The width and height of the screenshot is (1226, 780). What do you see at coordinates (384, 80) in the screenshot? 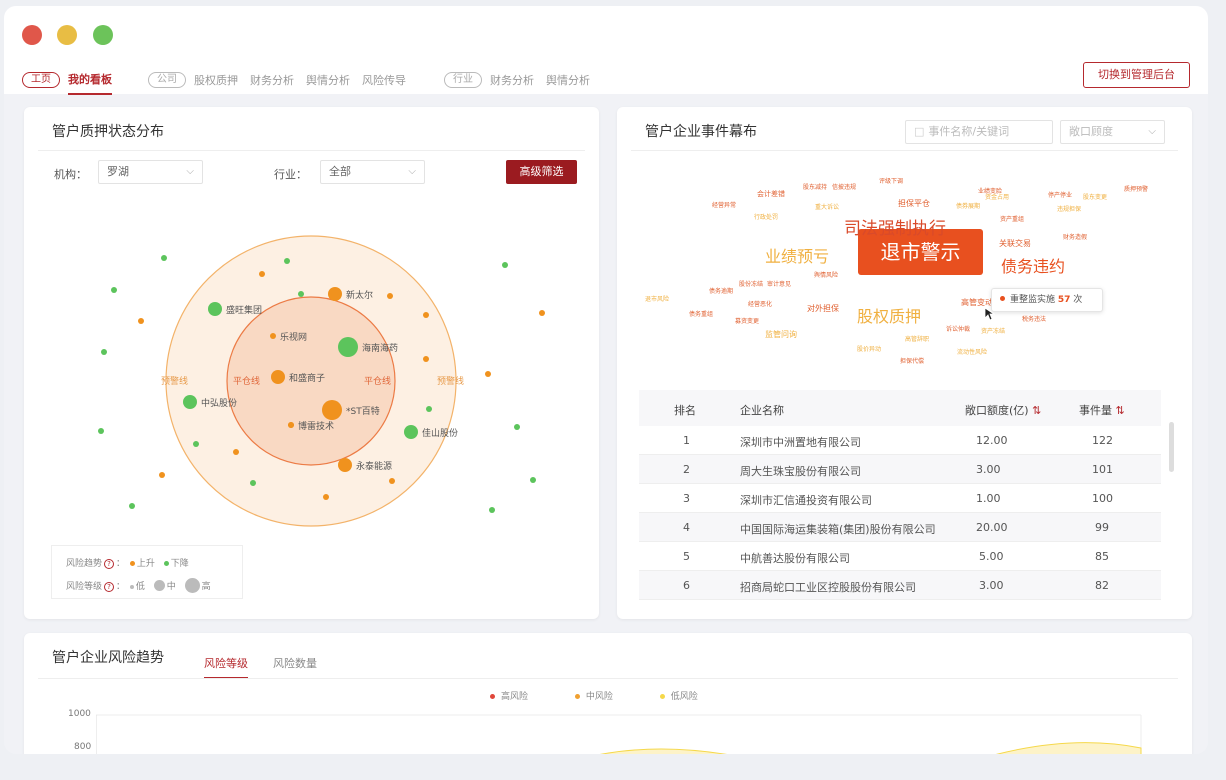
I see `tab-company-risk: 风险传导` at bounding box center [384, 80].